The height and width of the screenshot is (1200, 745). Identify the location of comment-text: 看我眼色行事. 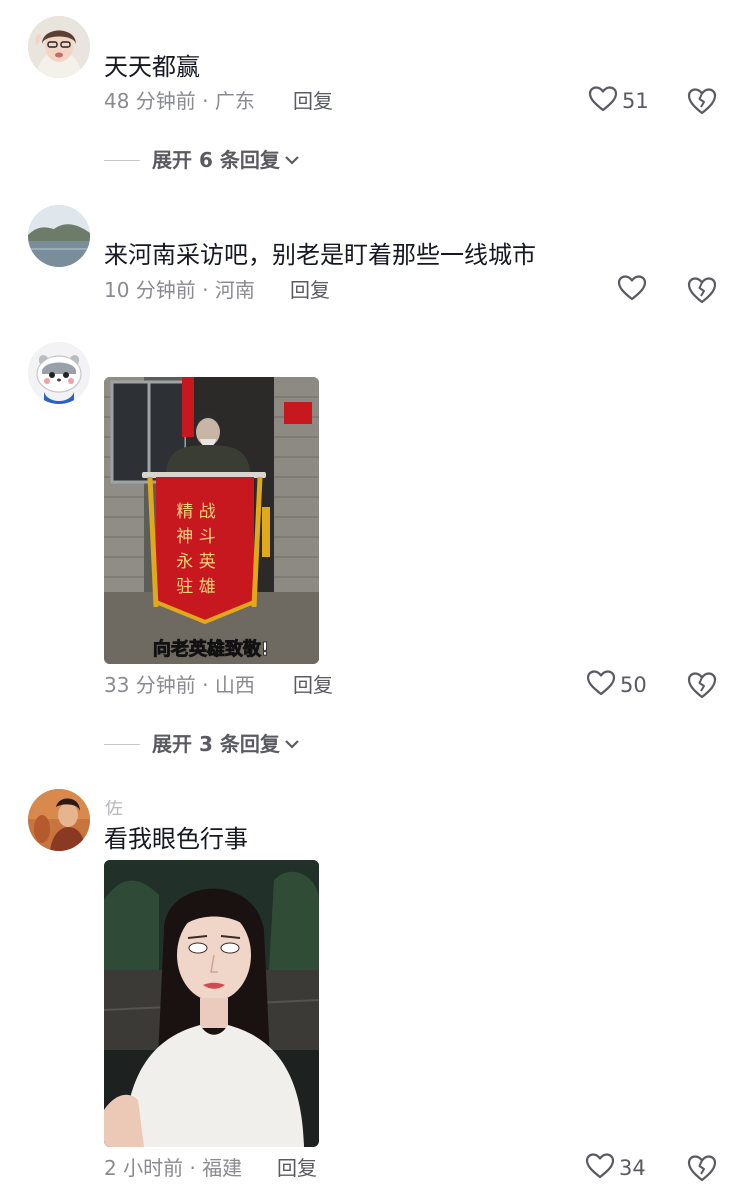
(176, 839).